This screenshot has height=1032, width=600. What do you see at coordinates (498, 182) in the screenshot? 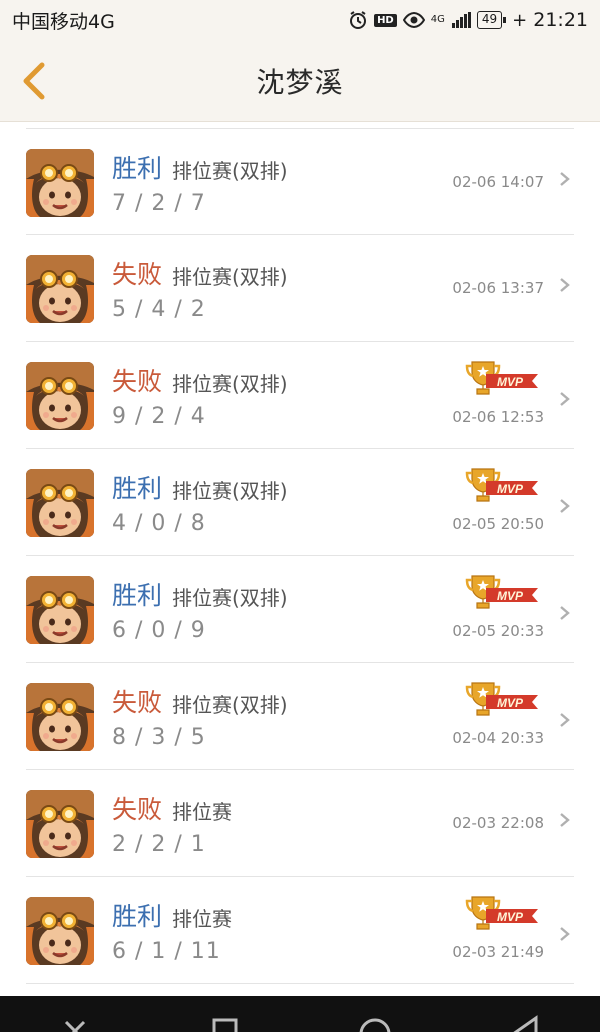
I see `match-time: 02-06 14:07` at bounding box center [498, 182].